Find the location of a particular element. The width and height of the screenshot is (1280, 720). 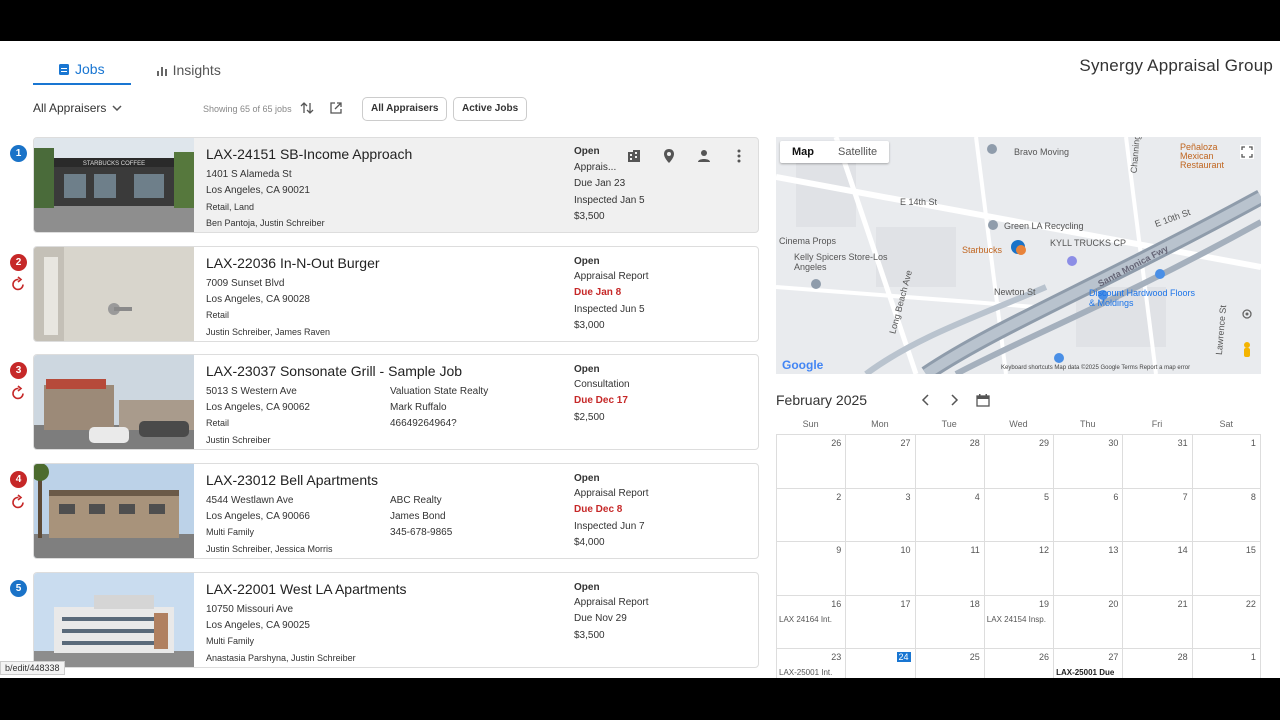

location-pin-icon is located at coordinates (669, 156).